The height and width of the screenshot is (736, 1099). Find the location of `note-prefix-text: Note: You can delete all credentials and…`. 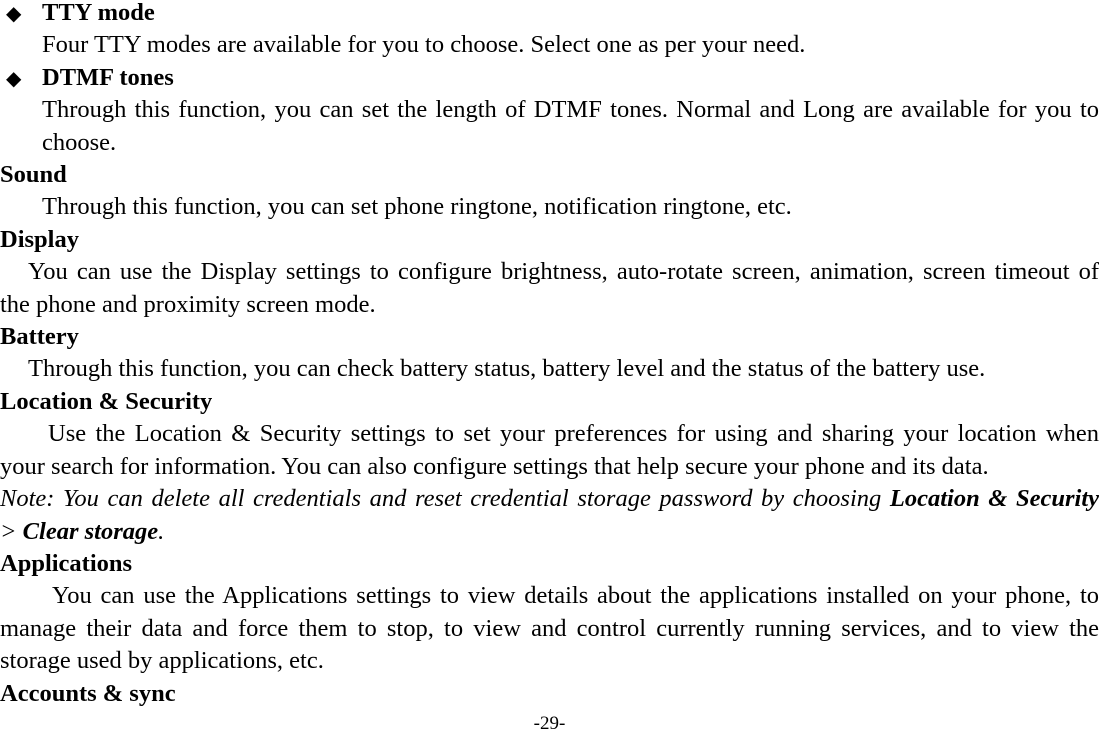

note-prefix-text: Note: You can delete all credentials and… is located at coordinates (445, 499).